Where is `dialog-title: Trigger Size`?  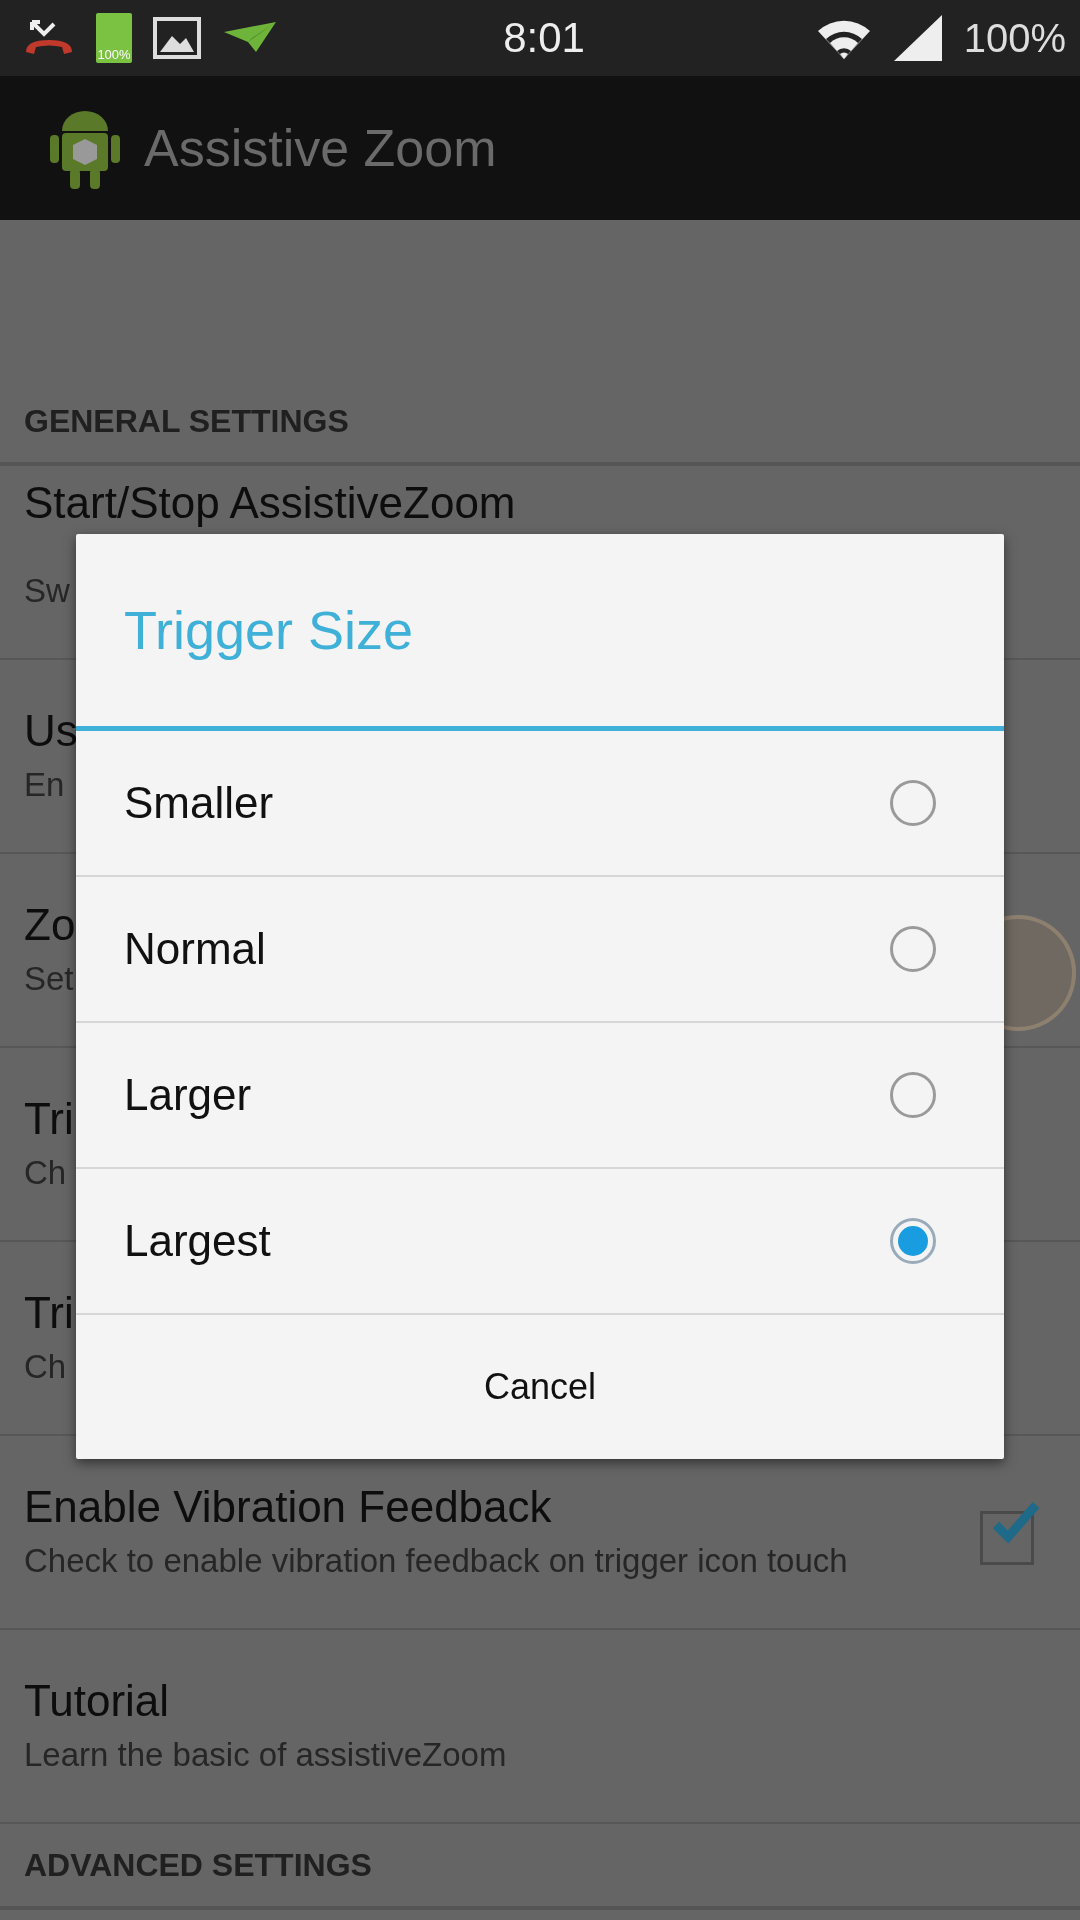 dialog-title: Trigger Size is located at coordinates (540, 632).